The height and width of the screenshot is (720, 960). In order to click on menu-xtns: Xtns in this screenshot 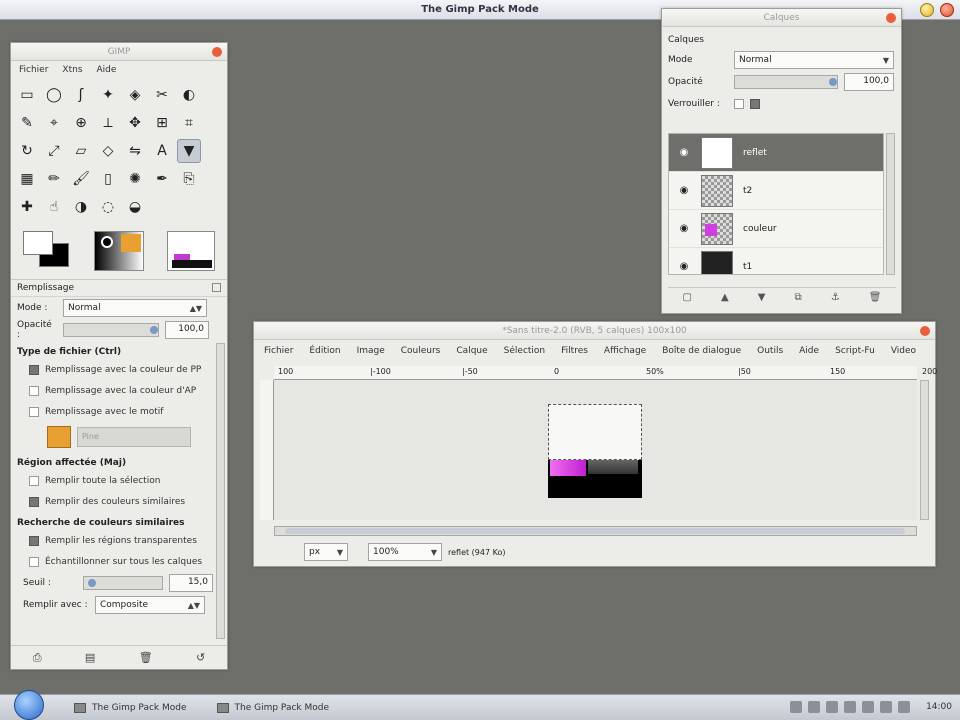, I will do `click(72, 70)`.